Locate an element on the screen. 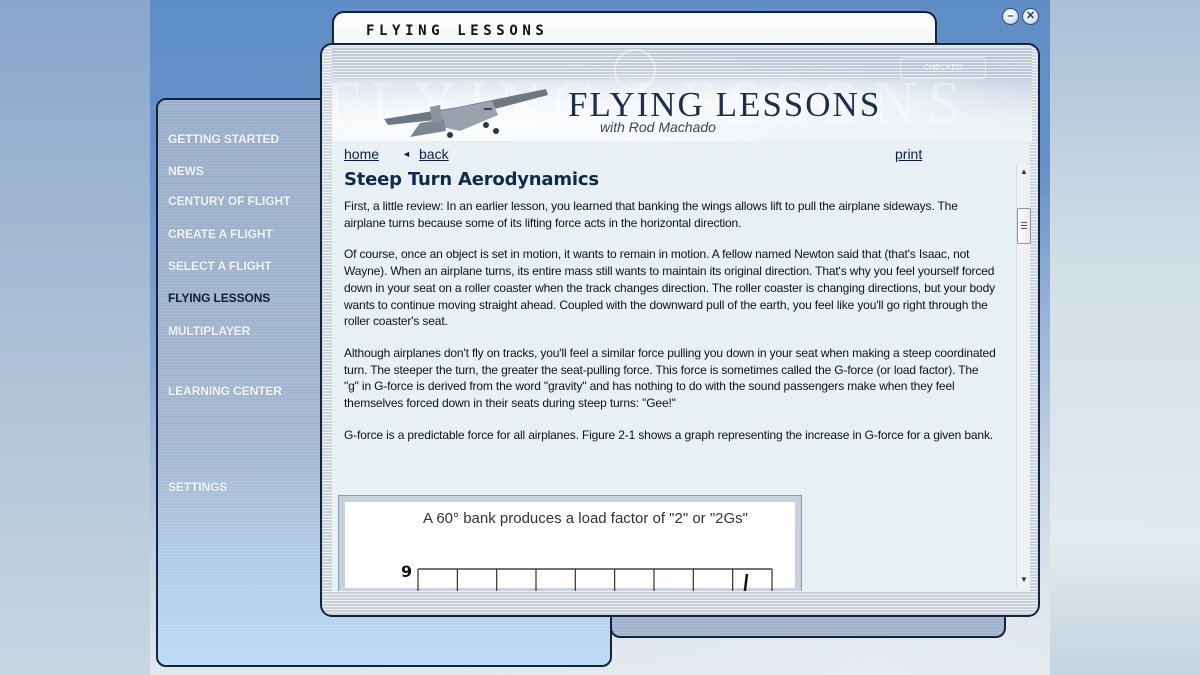 The image size is (1200, 675). content-toolbar: home ◄ back print is located at coordinates (674, 155).